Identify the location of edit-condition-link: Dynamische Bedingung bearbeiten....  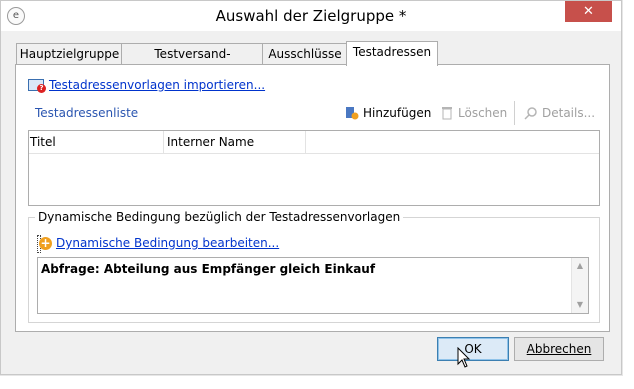
(167, 243).